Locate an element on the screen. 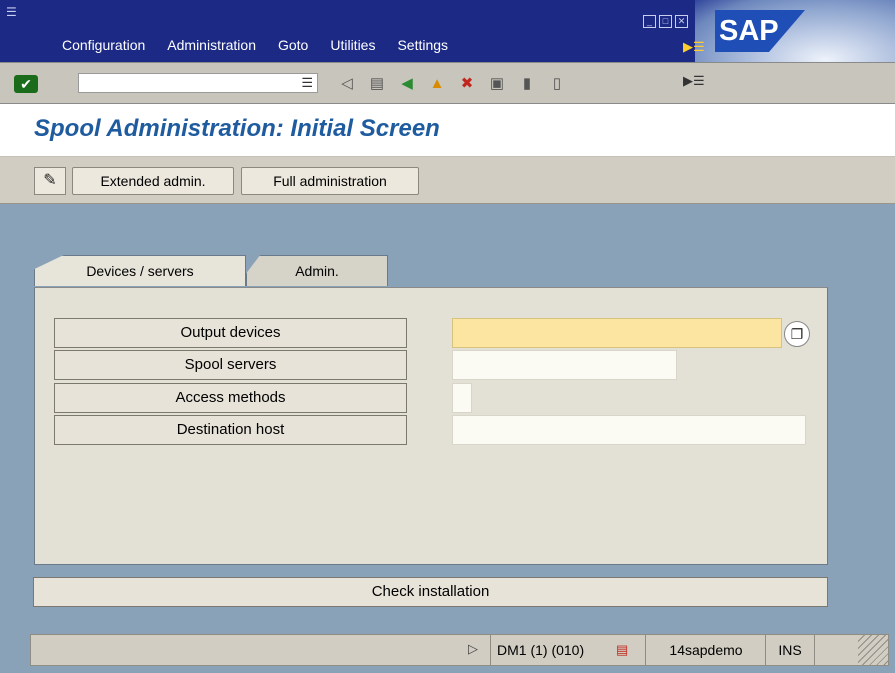  back-icon: ◁ is located at coordinates (347, 84).